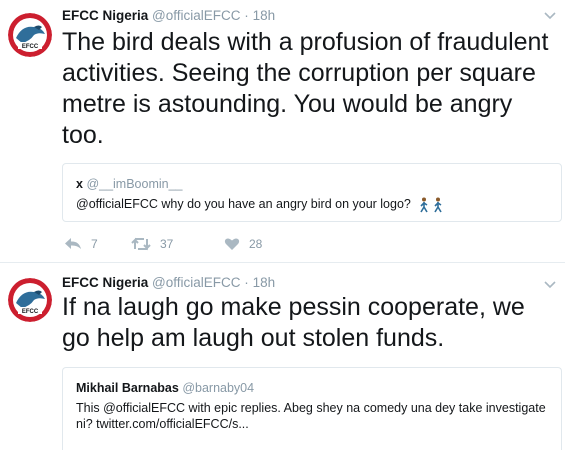  Describe the element at coordinates (431, 205) in the screenshot. I see `walking-person-emoji-icon` at that location.